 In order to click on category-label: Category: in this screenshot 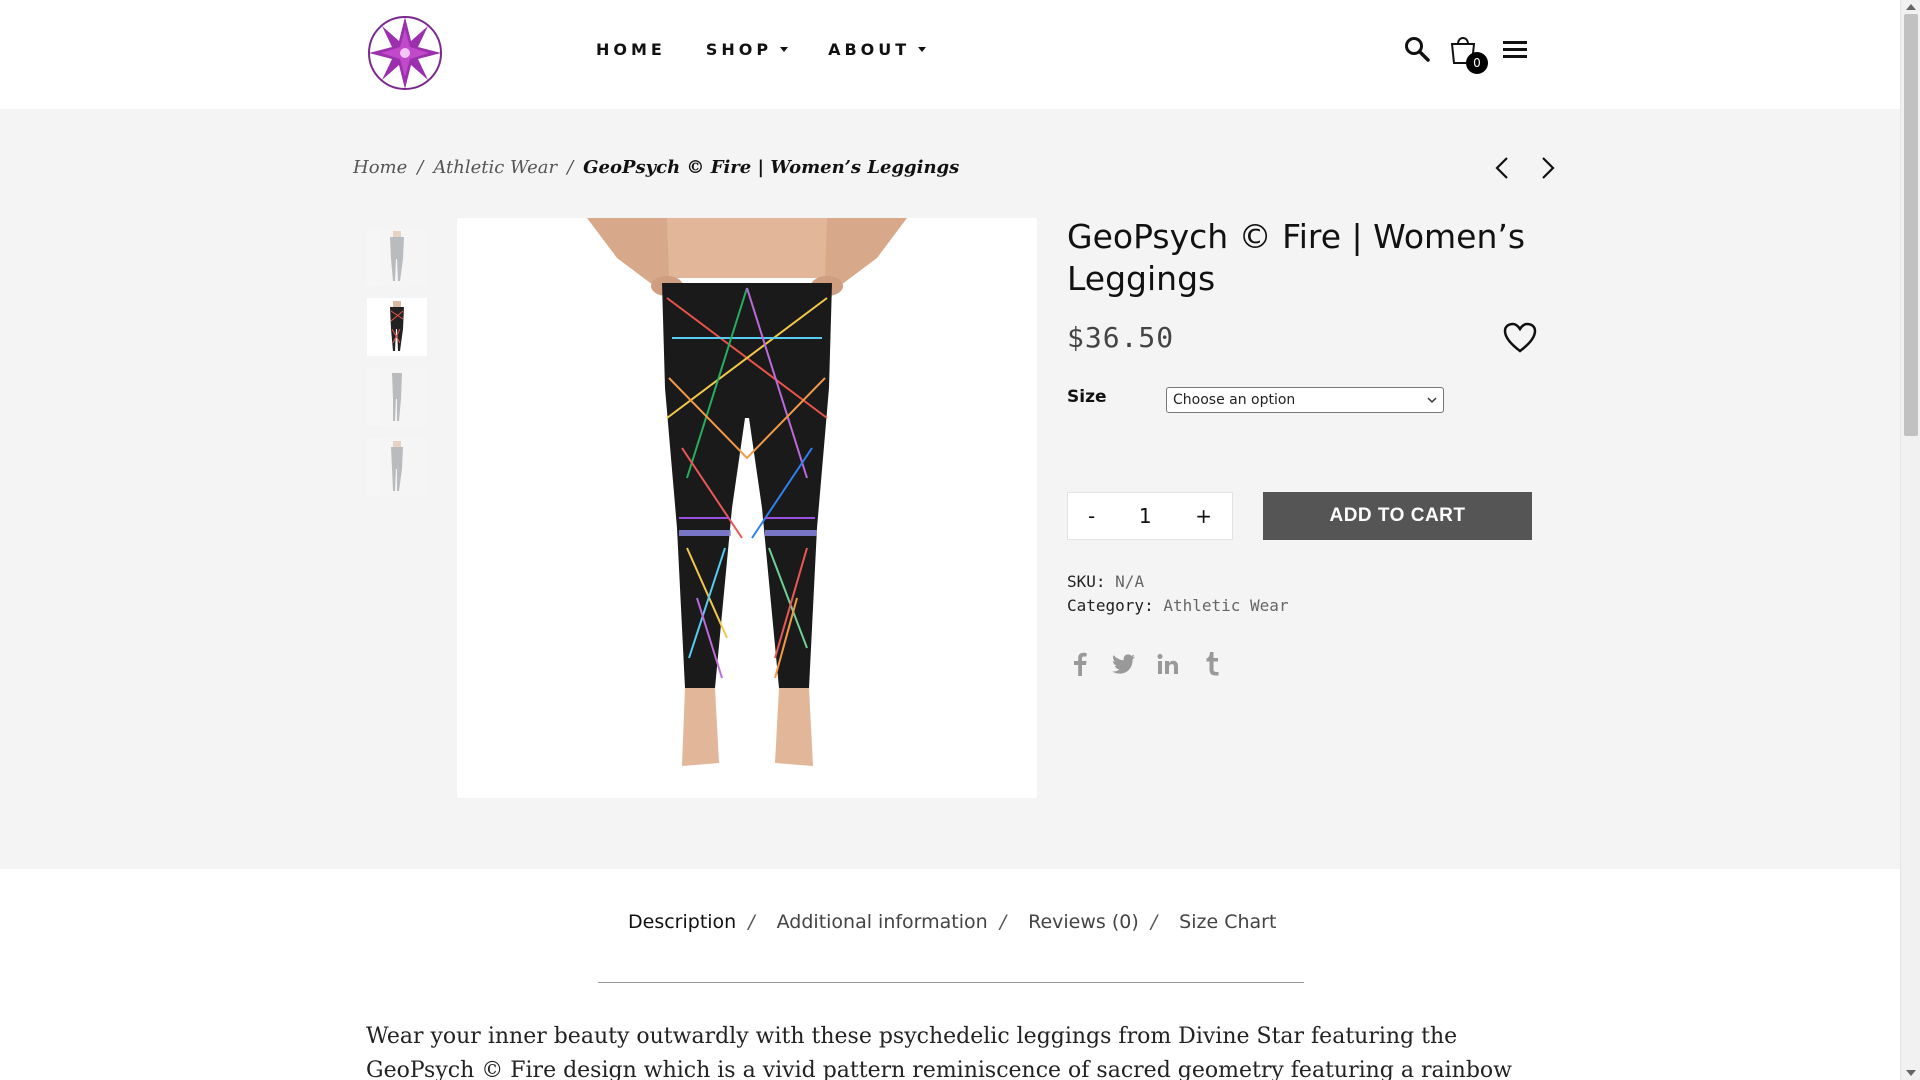, I will do `click(1110, 605)`.